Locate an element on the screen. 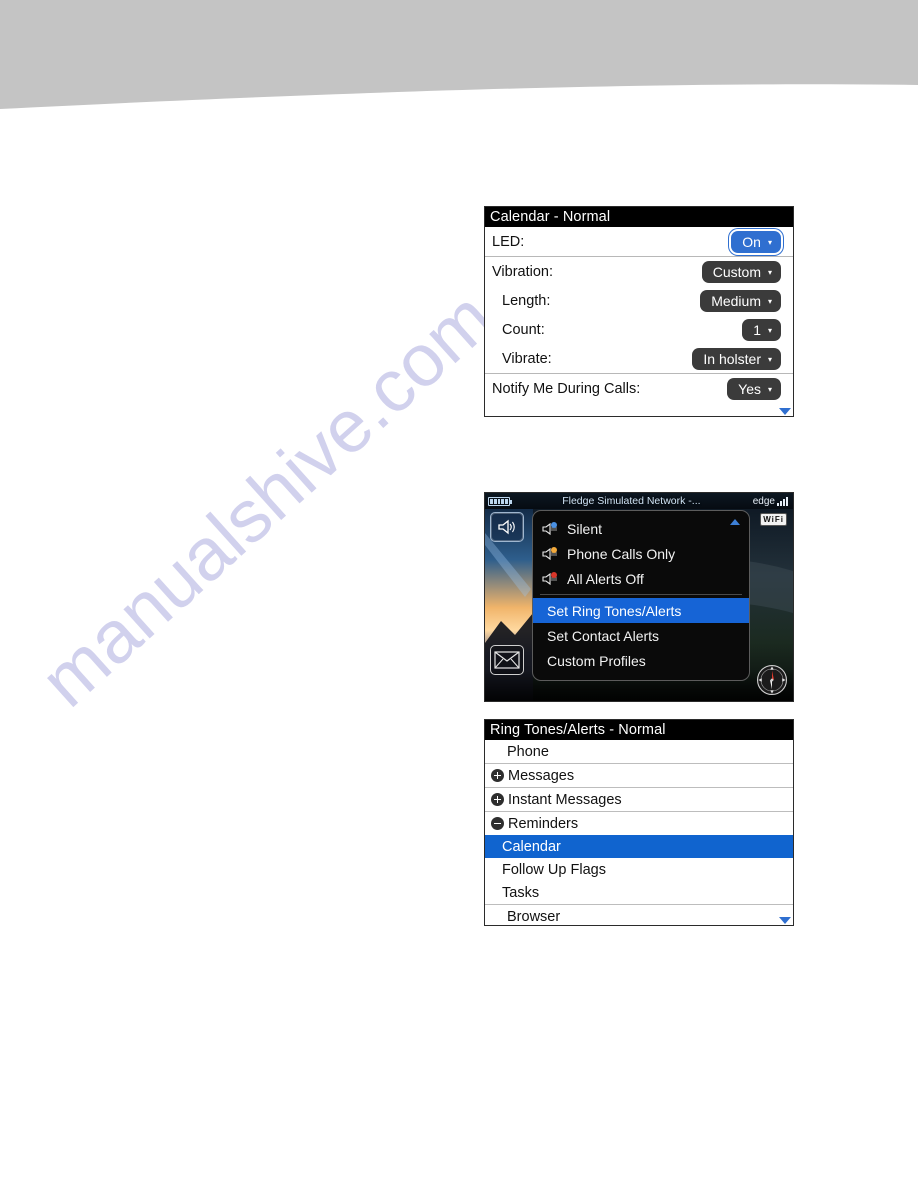 This screenshot has height=1188, width=918. menu-item-custom-profiles: Custom Profiles is located at coordinates (641, 660).